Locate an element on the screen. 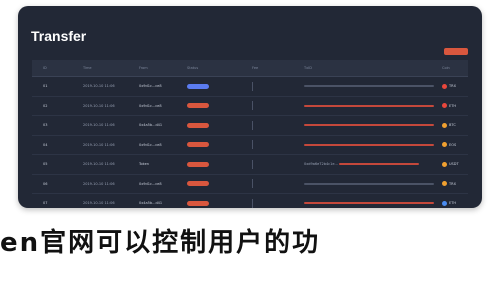  row-id: 02 is located at coordinates (45, 105).